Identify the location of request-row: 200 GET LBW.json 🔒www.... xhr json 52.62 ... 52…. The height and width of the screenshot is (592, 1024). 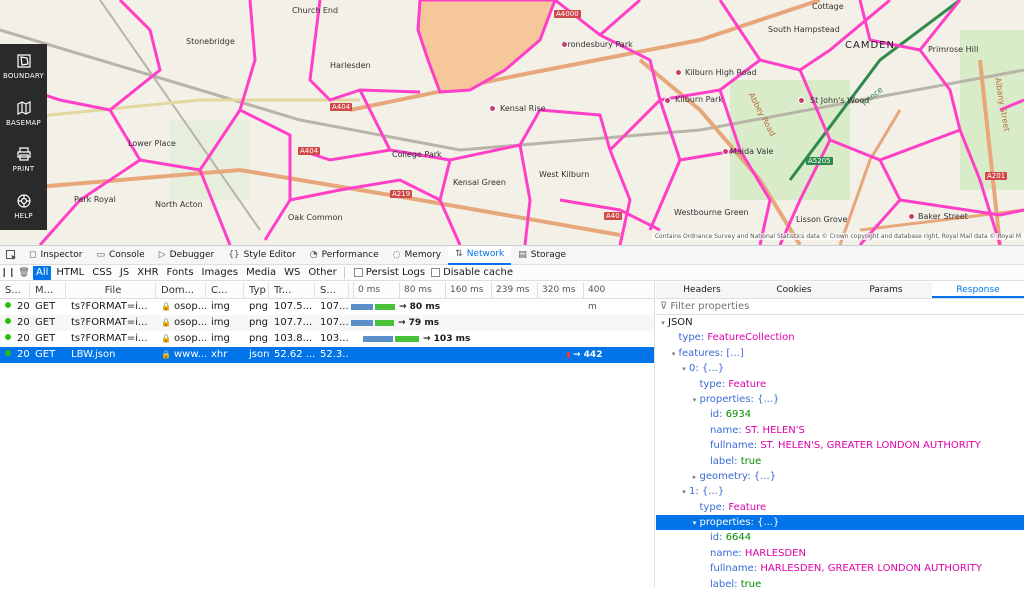
(327, 355).